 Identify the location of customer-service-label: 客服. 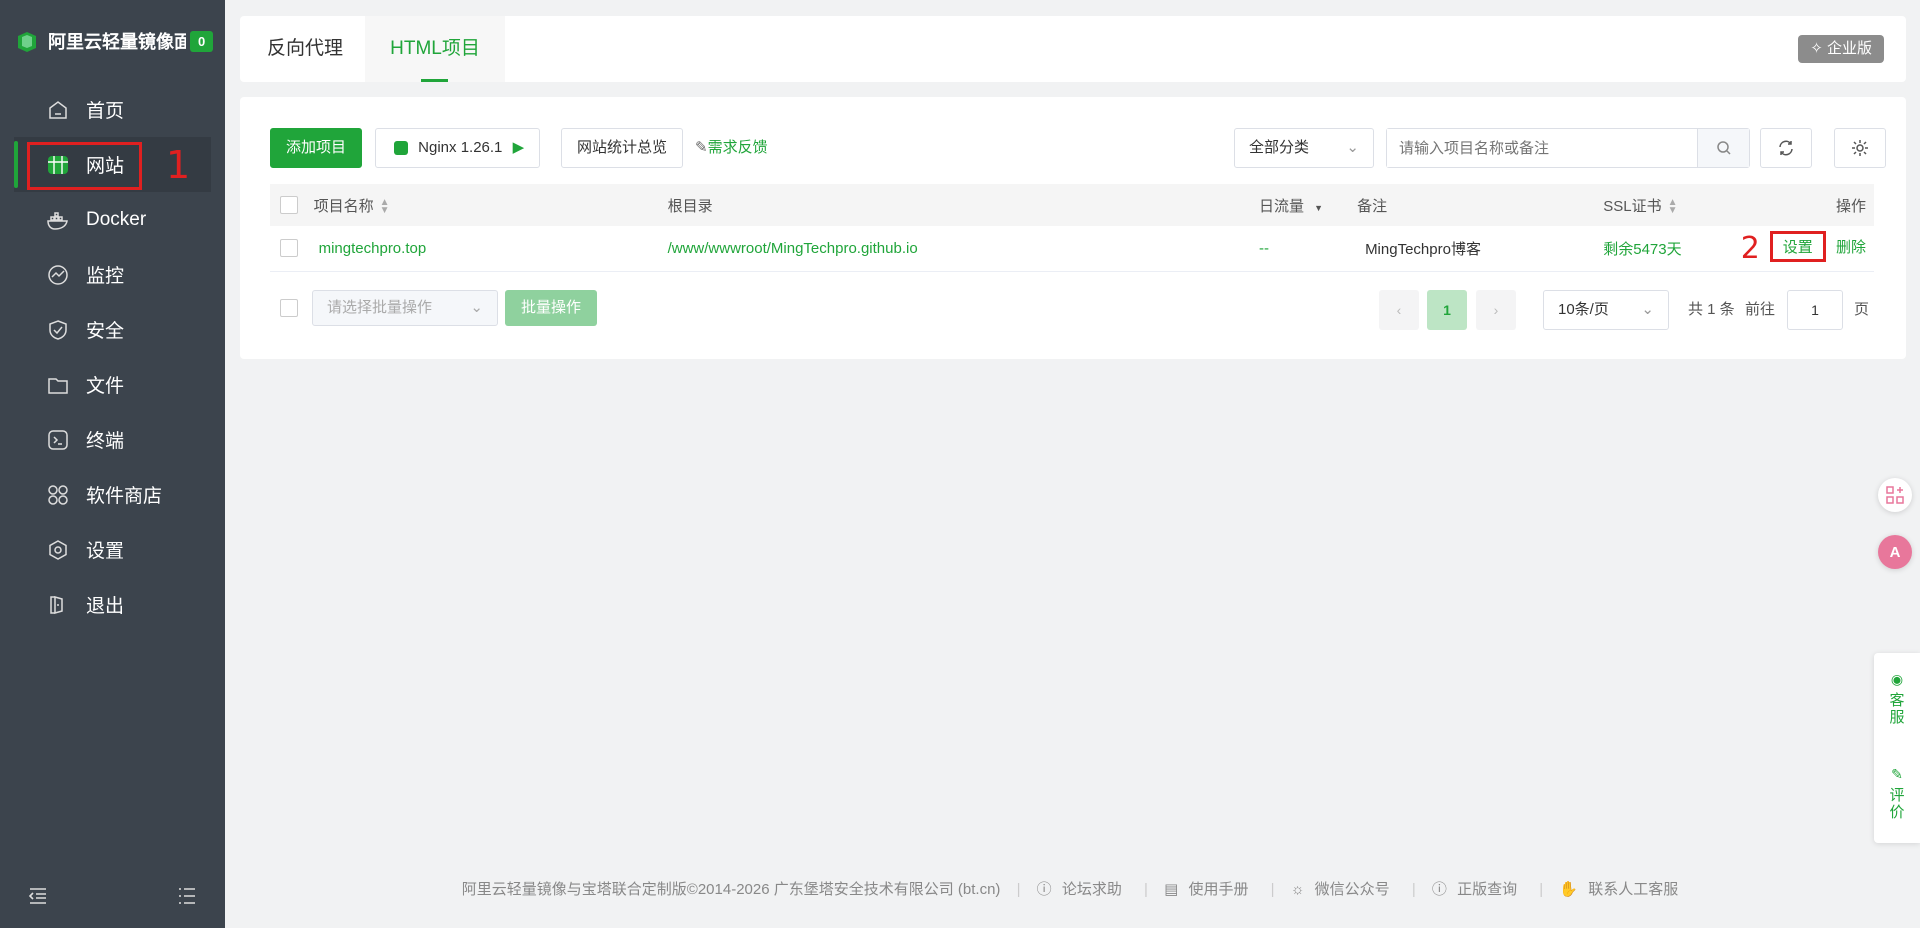
(1897, 709).